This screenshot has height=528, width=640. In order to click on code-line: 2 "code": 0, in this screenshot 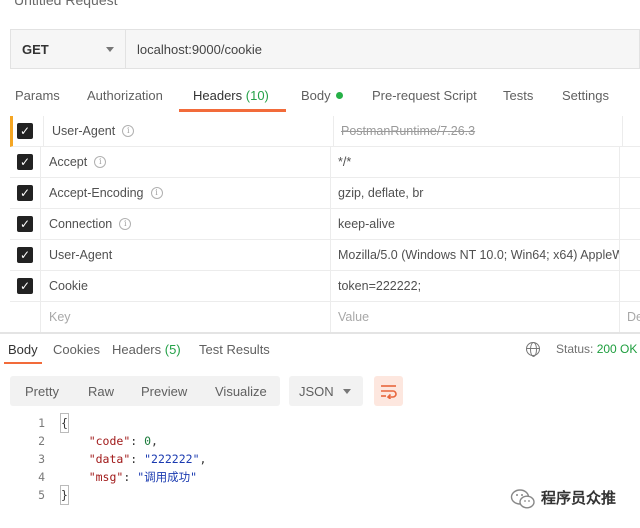, I will do `click(320, 441)`.